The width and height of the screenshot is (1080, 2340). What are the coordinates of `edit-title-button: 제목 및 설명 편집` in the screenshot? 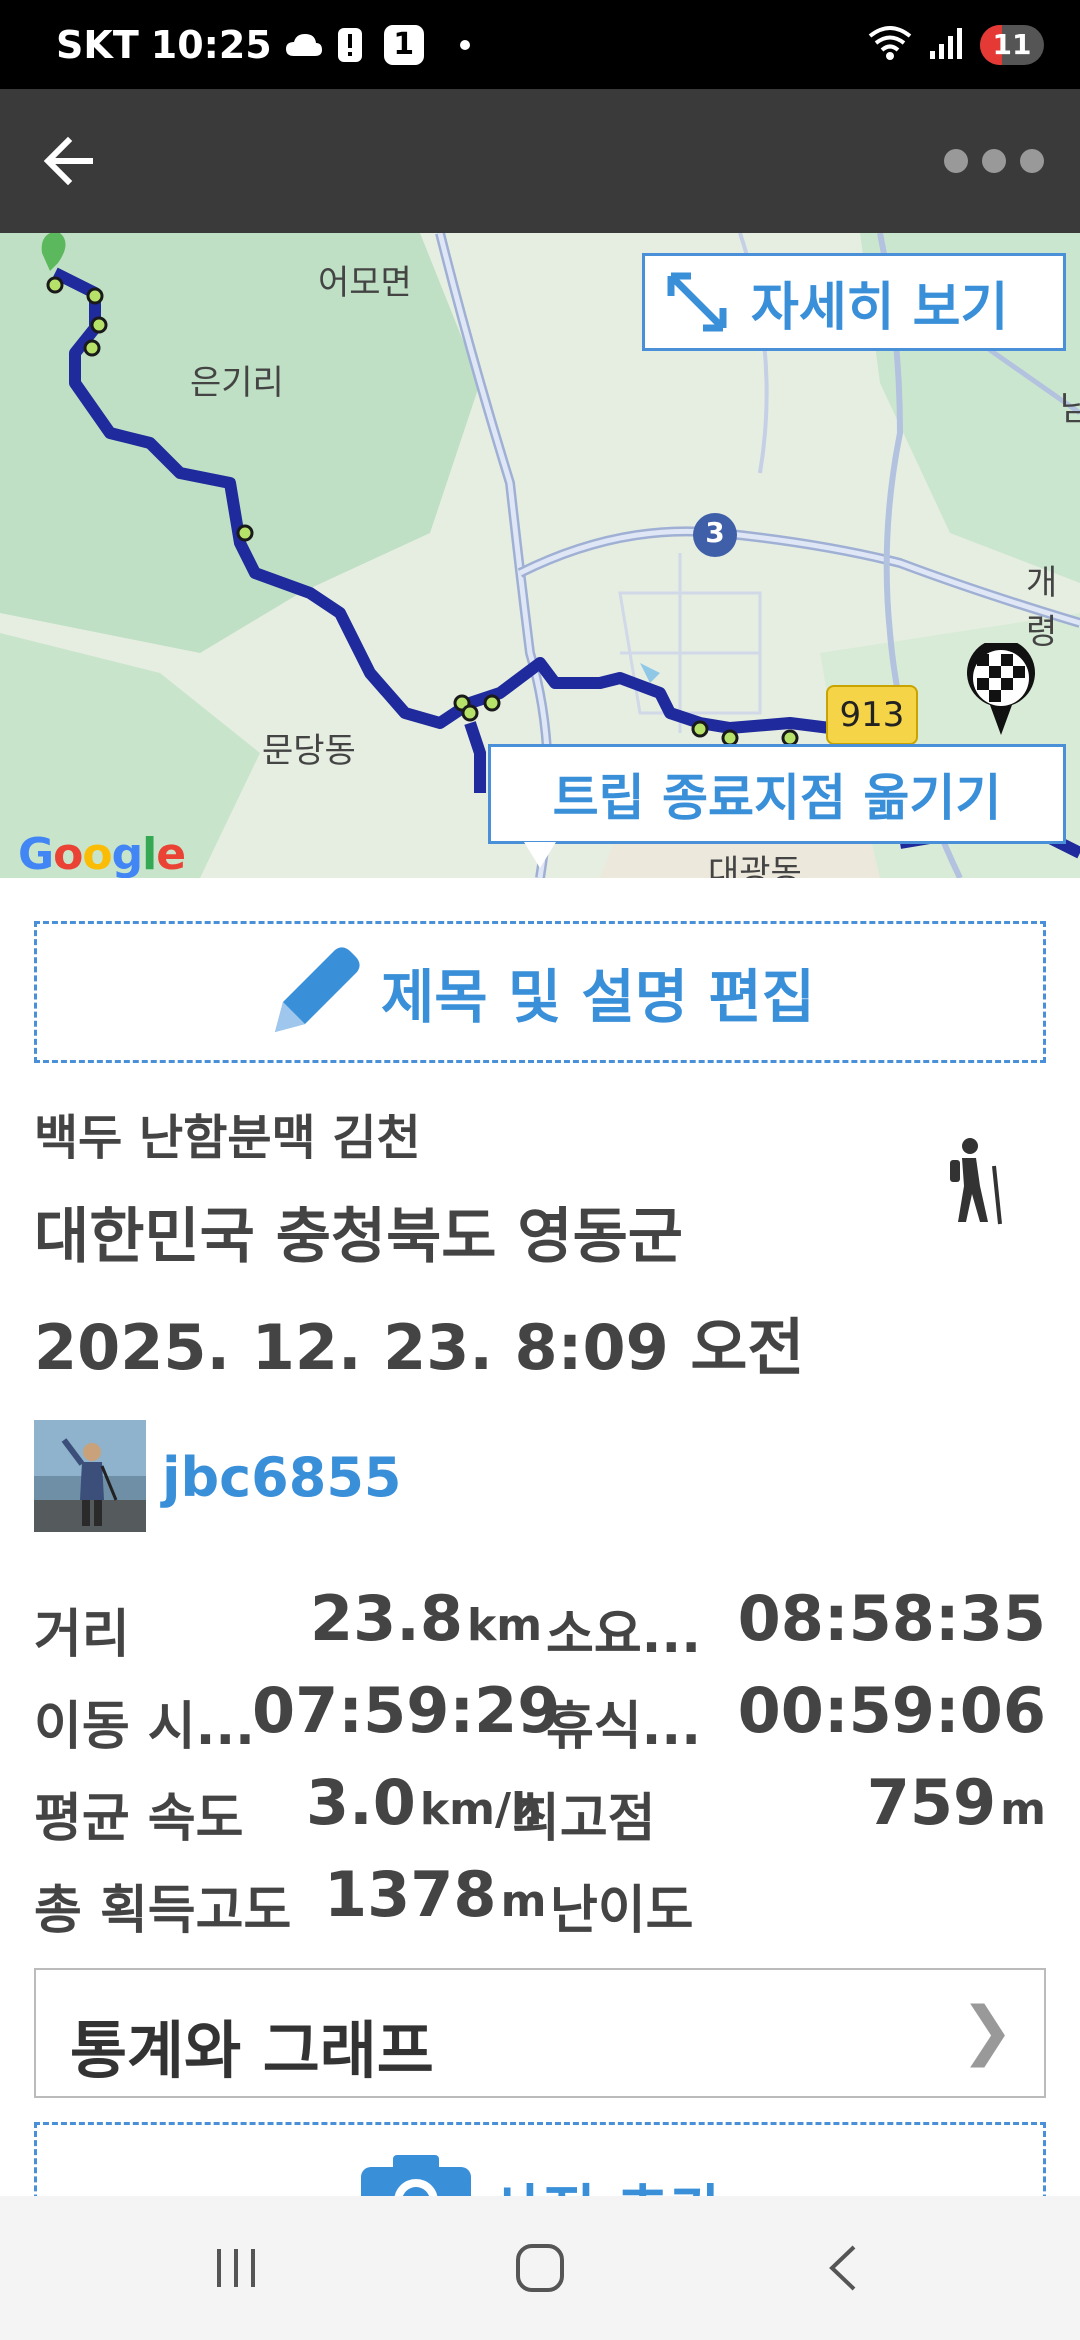 It's located at (540, 992).